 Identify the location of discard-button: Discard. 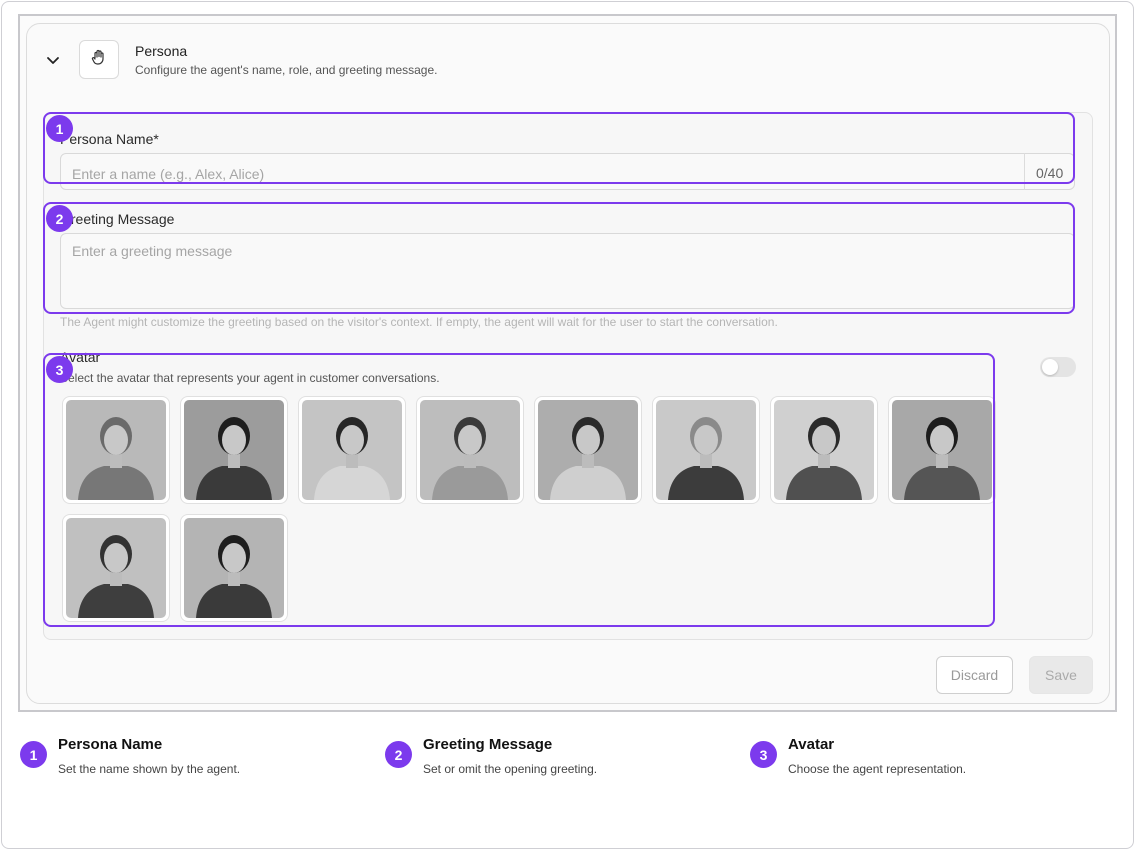
(974, 675).